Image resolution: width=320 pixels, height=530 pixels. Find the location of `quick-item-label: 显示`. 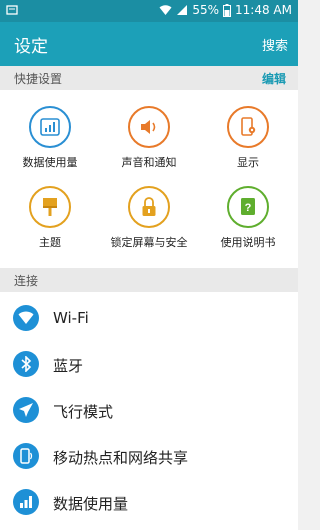

quick-item-label: 显示 is located at coordinates (248, 162).